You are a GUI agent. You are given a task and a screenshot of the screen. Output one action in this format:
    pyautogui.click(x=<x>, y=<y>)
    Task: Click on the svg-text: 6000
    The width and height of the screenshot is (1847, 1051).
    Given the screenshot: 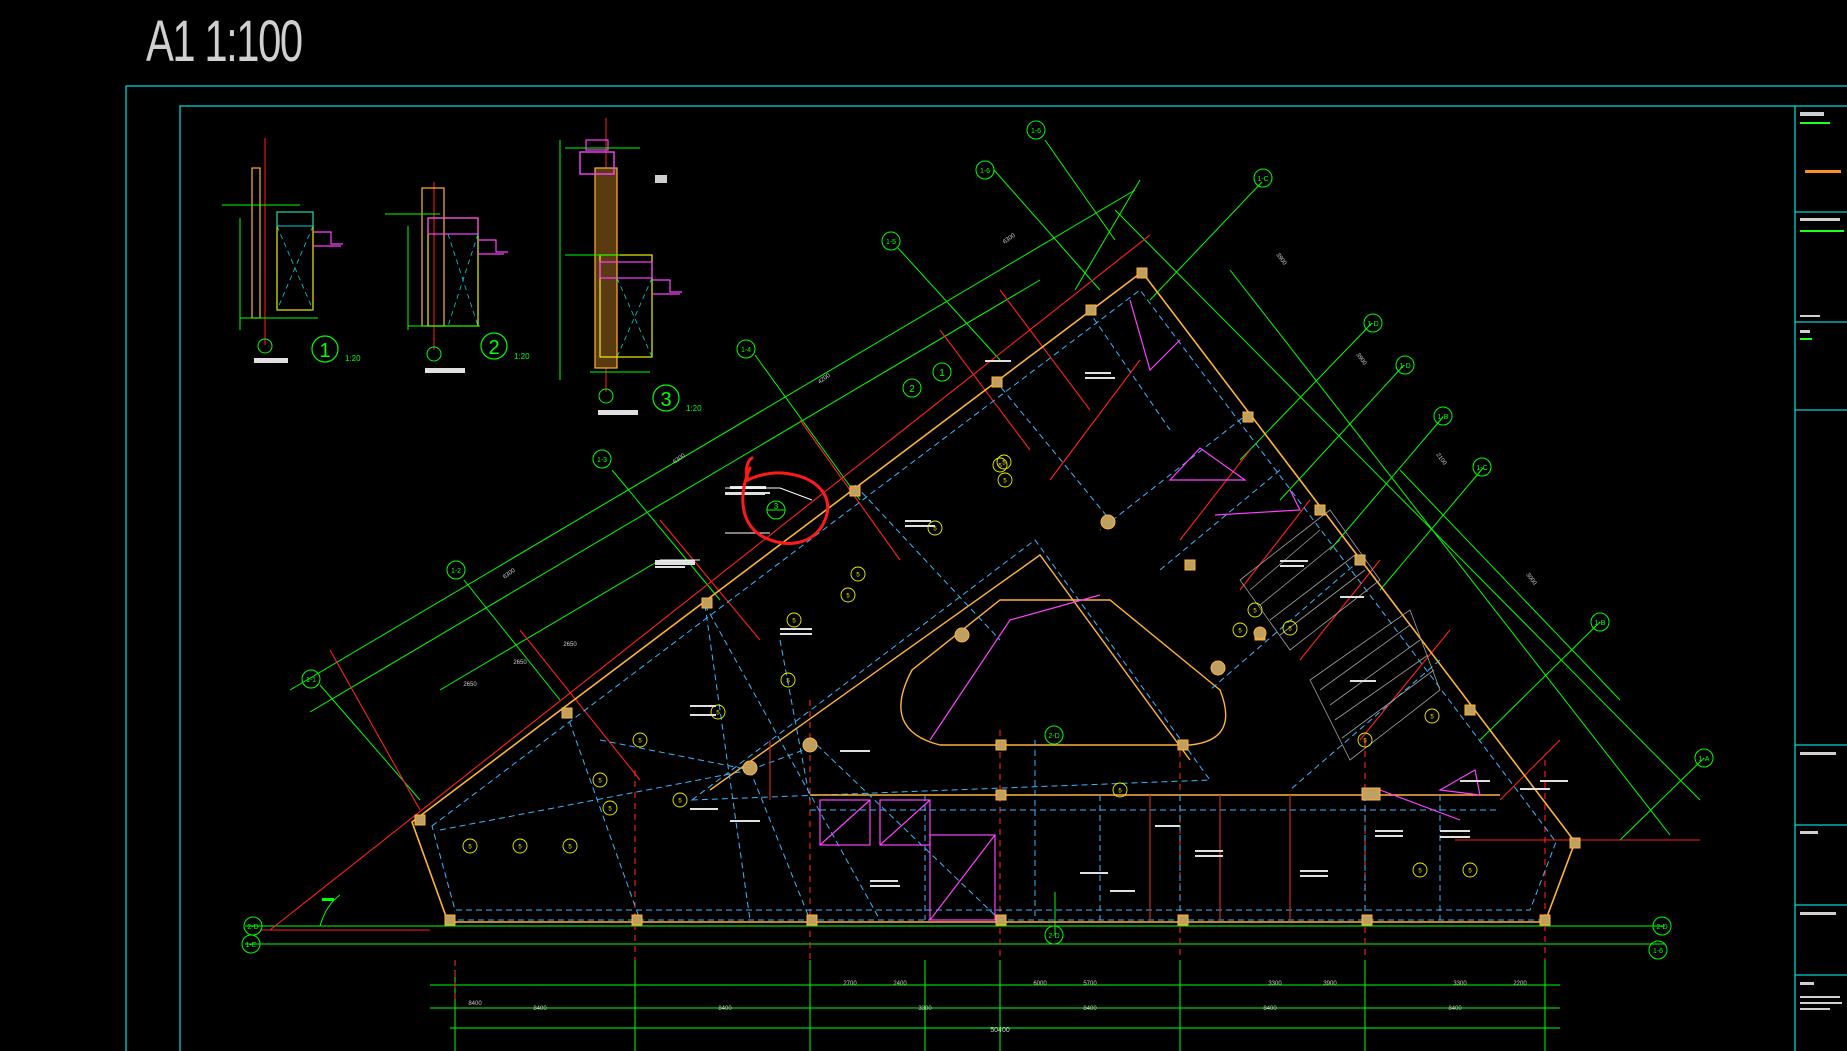 What is the action you would take?
    pyautogui.click(x=1040, y=984)
    